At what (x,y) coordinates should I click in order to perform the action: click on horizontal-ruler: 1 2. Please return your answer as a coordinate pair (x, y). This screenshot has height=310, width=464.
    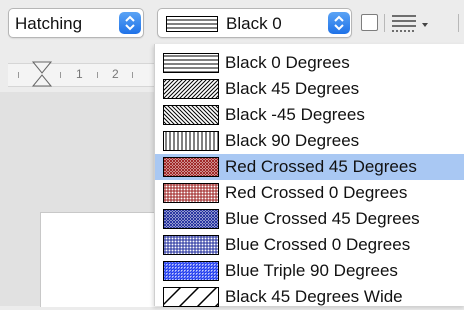
    Looking at the image, I should click on (84, 74).